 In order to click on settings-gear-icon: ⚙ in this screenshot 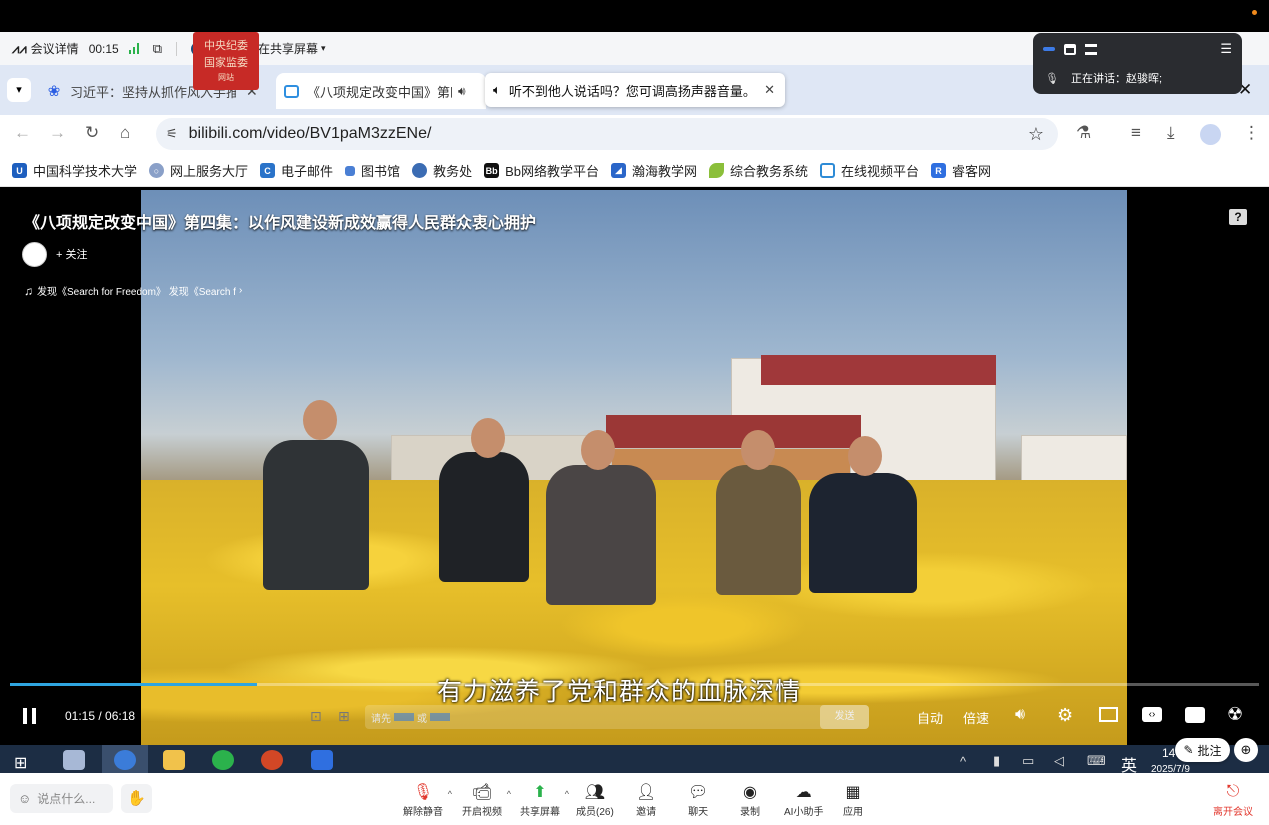, I will do `click(1065, 715)`.